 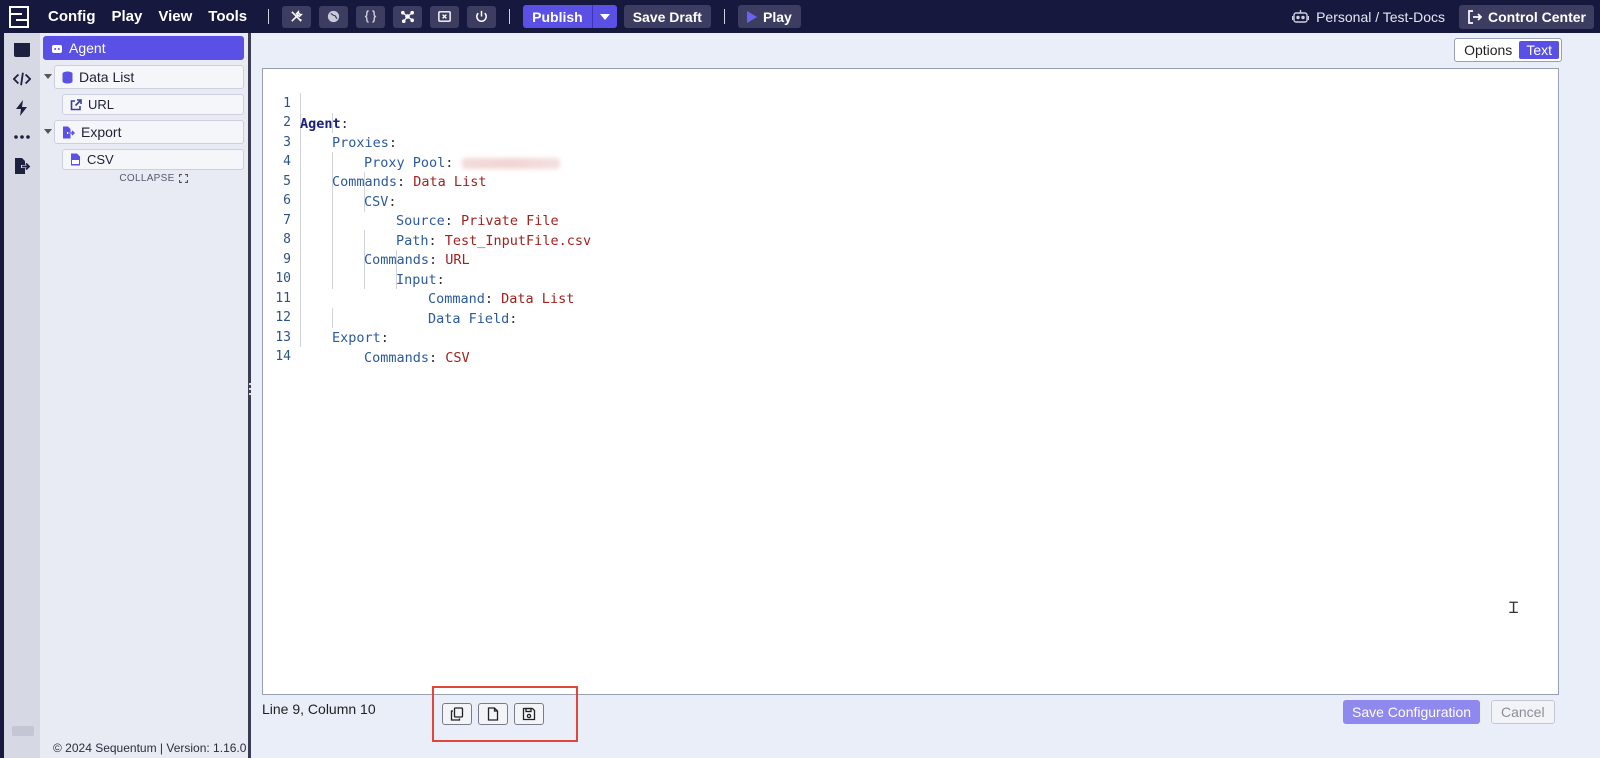 I want to click on code-line: 11 Data Field:, so click(x=910, y=298).